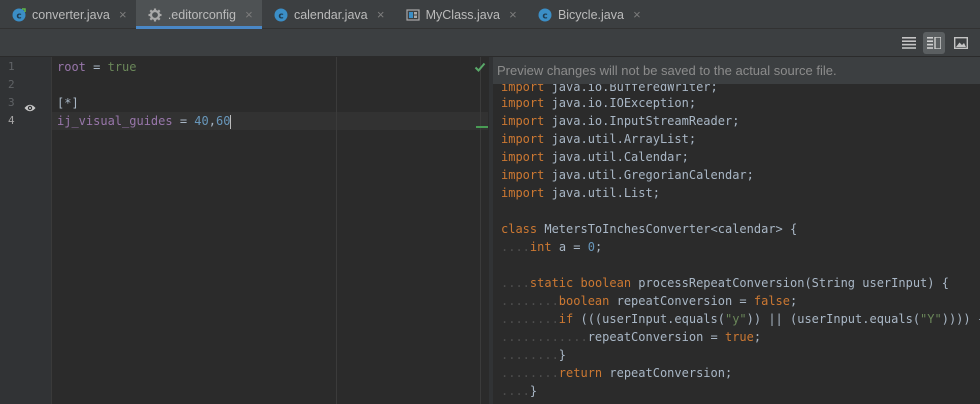 The height and width of the screenshot is (404, 980). Describe the element at coordinates (566, 319) in the screenshot. I see `keyword: if` at that location.